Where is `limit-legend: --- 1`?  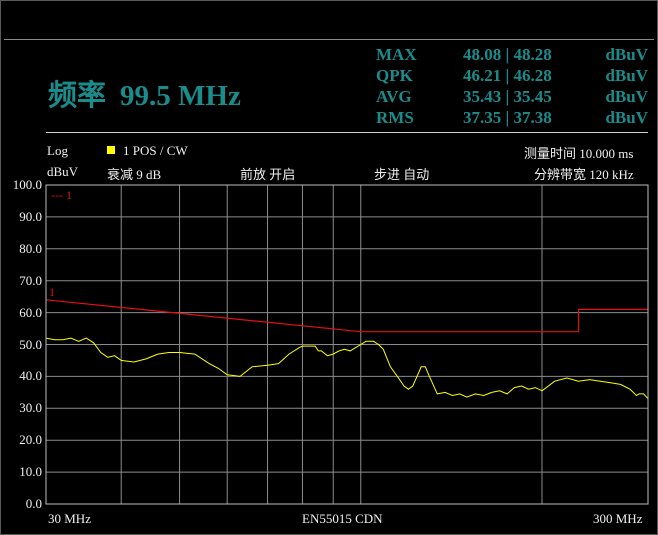
limit-legend: --- 1 is located at coordinates (61, 195).